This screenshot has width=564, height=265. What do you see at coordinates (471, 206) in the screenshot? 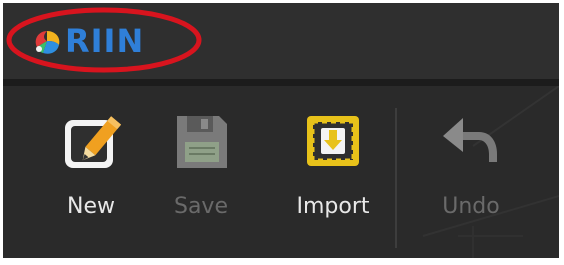
I see `undo-label: Undo` at bounding box center [471, 206].